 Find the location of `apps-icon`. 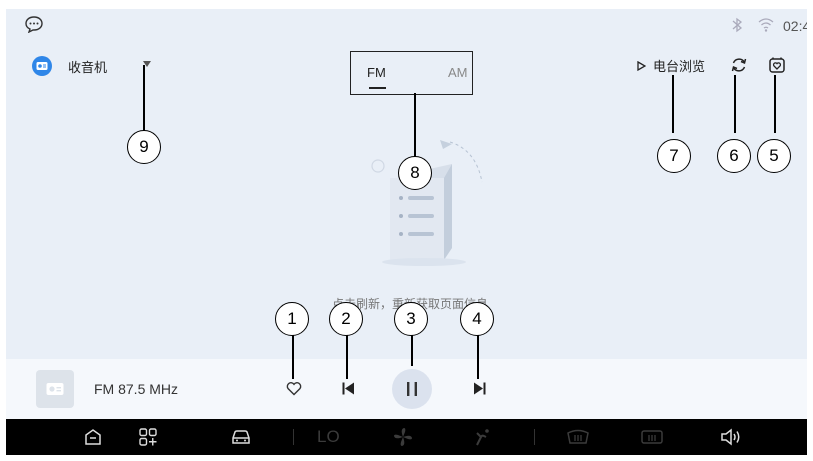

apps-icon is located at coordinates (148, 437).